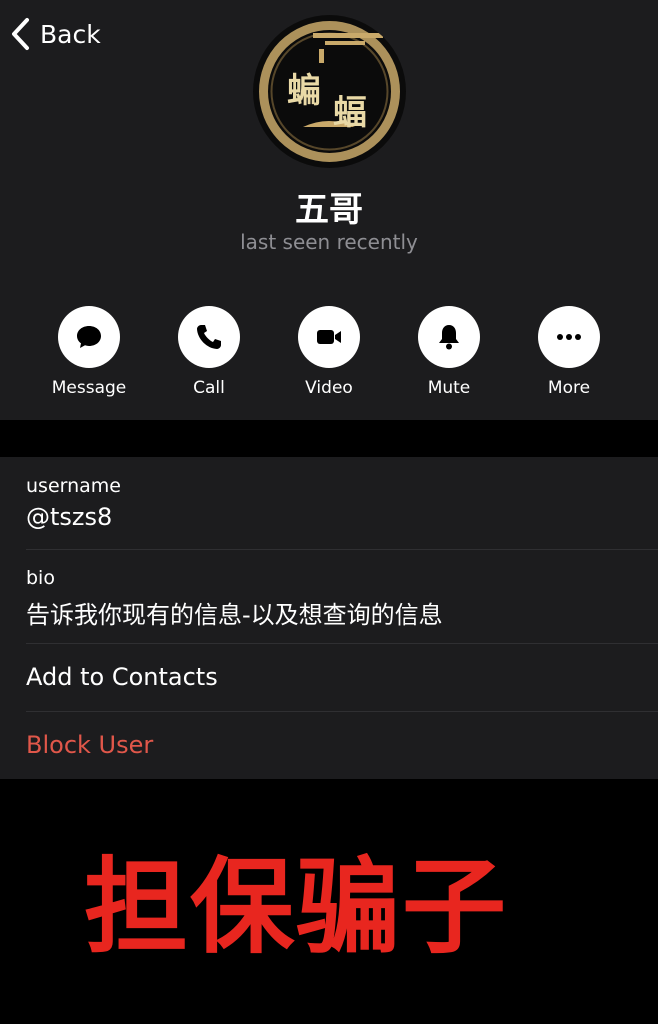 The height and width of the screenshot is (1024, 658). I want to click on avatar: 蝙 蝠, so click(329, 91).